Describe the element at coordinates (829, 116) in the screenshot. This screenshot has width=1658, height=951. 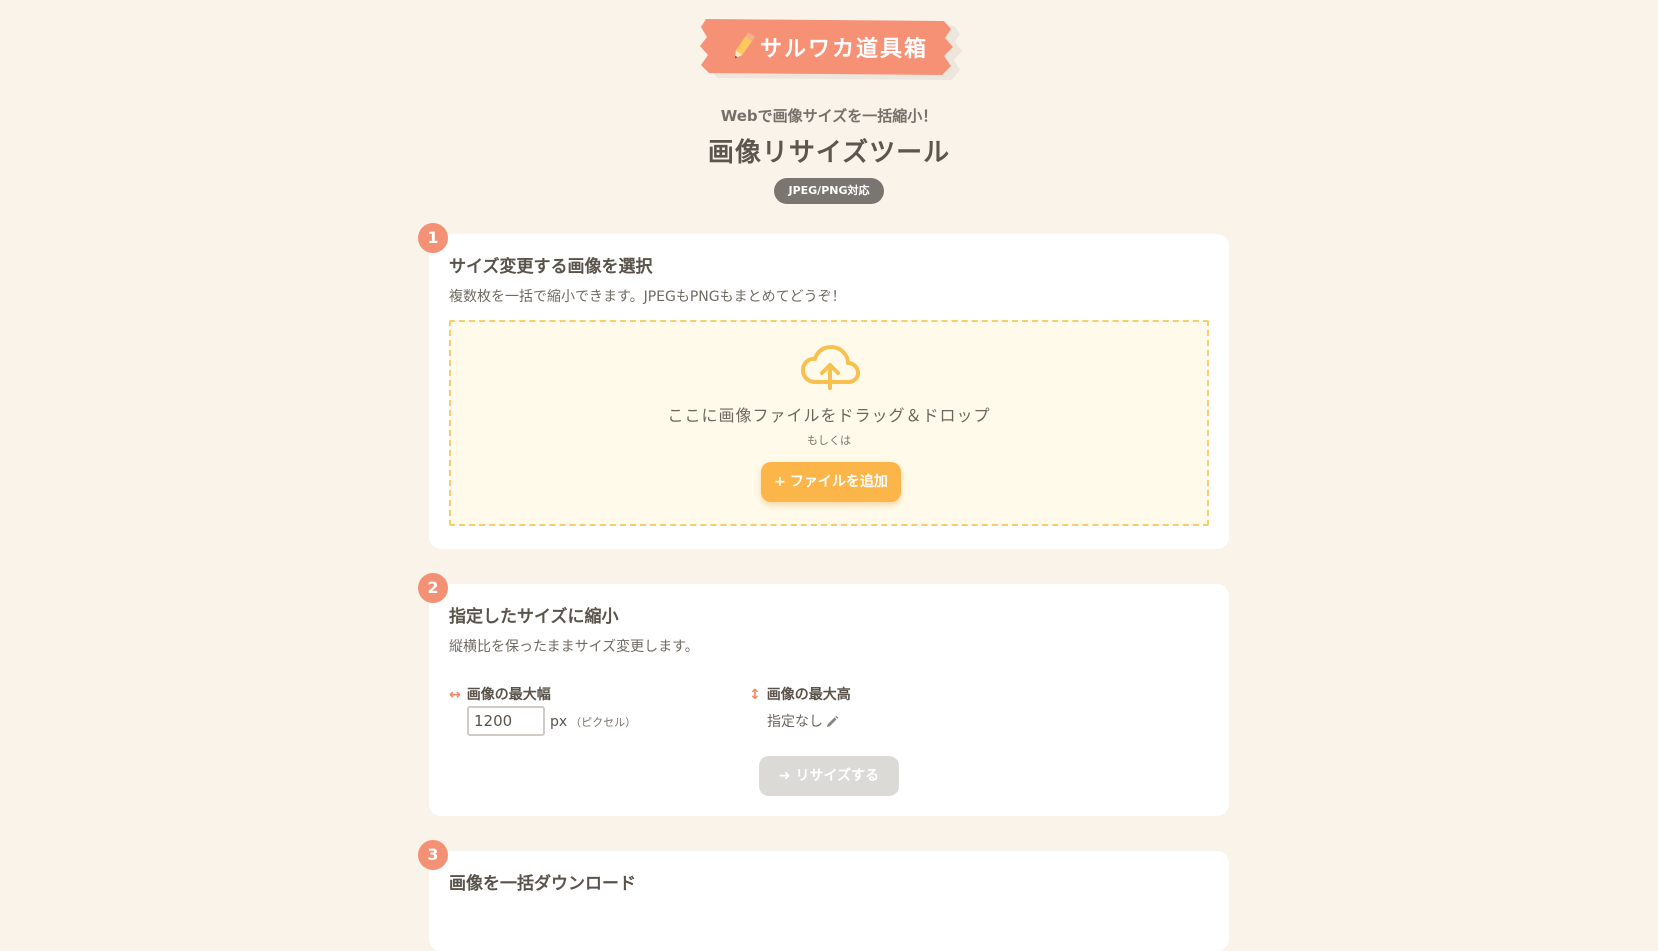
I see `page-subtitle: Webで画像サイズを一括縮小！` at that location.